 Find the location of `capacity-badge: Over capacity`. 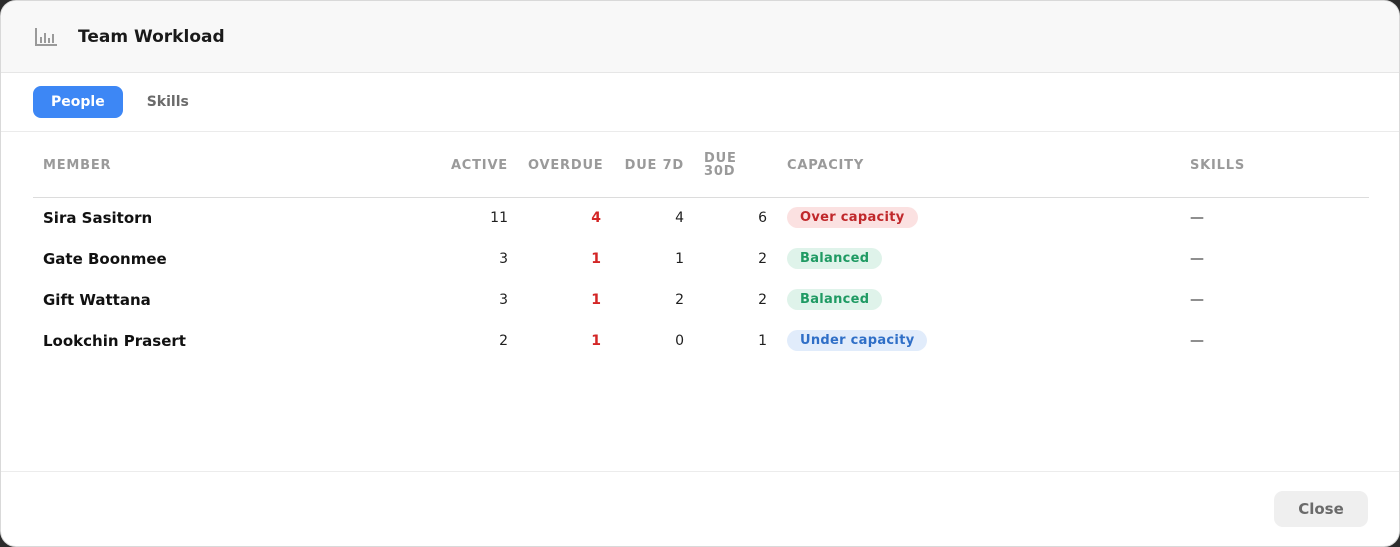

capacity-badge: Over capacity is located at coordinates (852, 218).